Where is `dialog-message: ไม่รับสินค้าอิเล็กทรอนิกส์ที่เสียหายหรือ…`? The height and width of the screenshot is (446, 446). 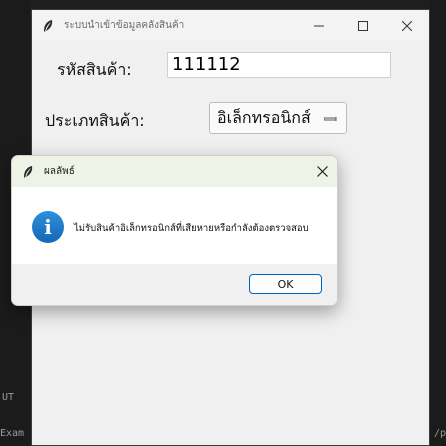
dialog-message: ไม่รับสินค้าอิเล็กทรอนิกส์ที่เสียหายหรือ… is located at coordinates (191, 228).